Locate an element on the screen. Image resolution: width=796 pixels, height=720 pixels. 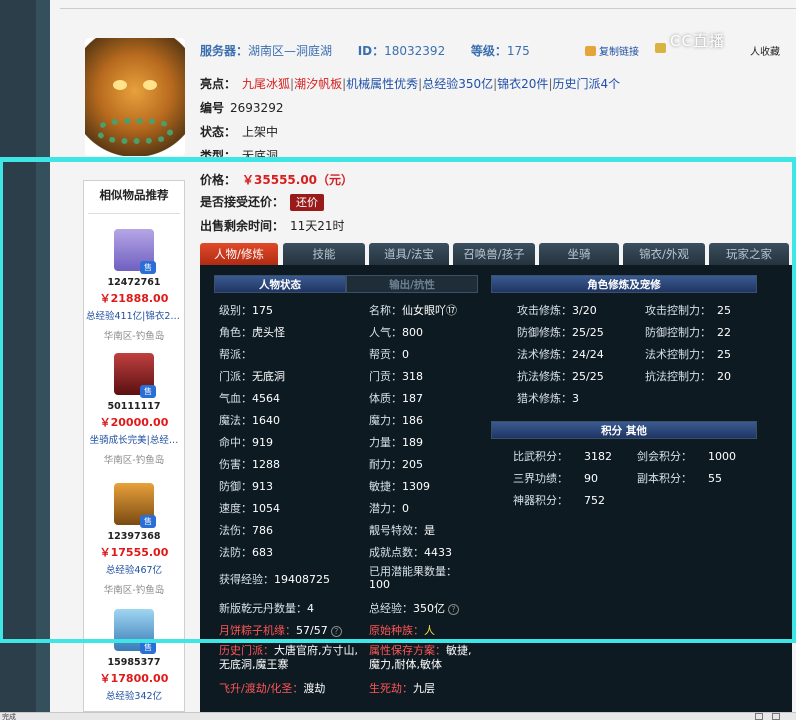
stat-label: 属性保存方案： is located at coordinates (407, 650).